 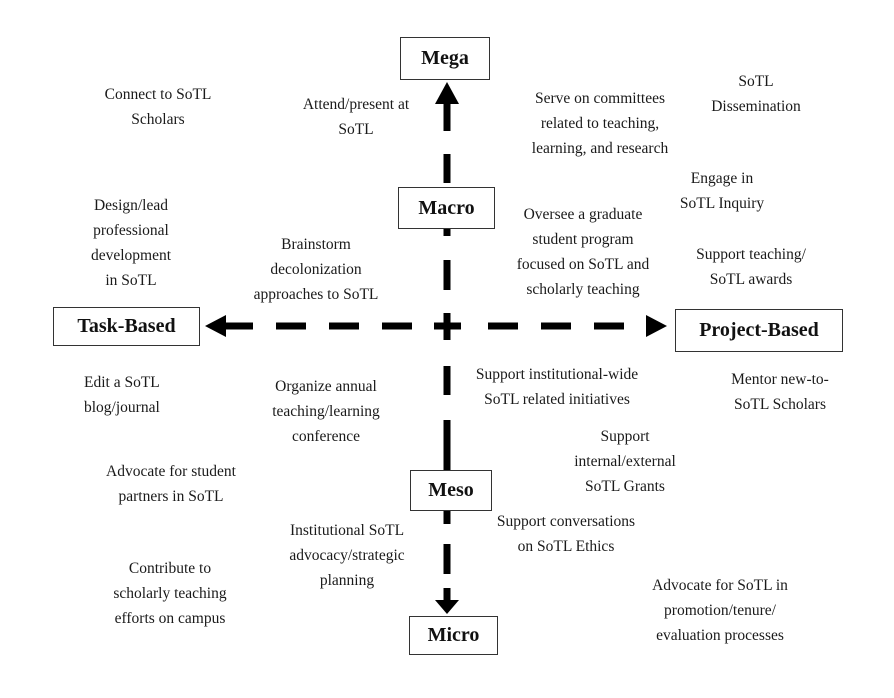 What do you see at coordinates (447, 607) in the screenshot?
I see `arrow-down-head` at bounding box center [447, 607].